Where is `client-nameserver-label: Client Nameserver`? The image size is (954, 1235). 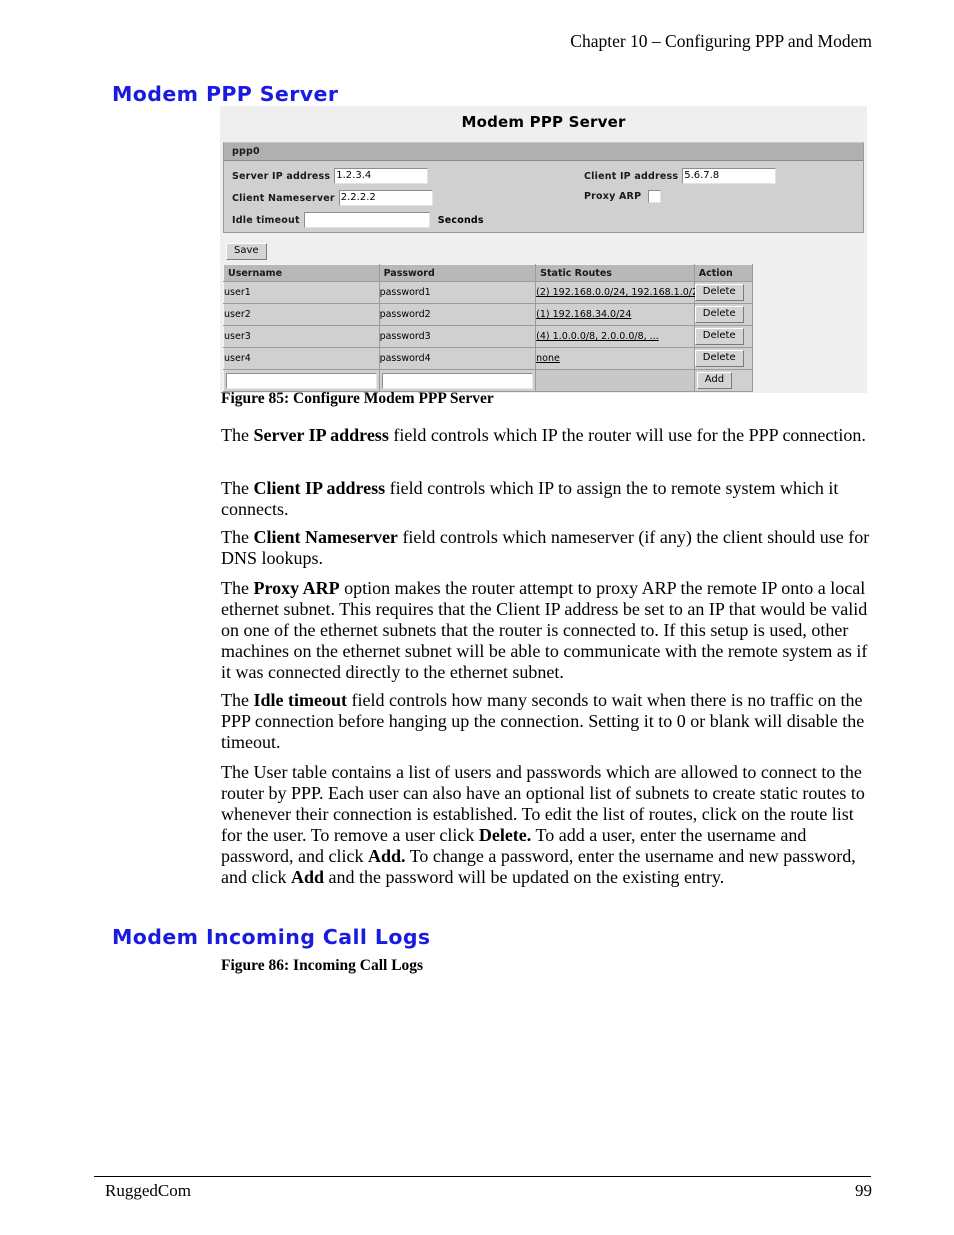 client-nameserver-label: Client Nameserver is located at coordinates (283, 198).